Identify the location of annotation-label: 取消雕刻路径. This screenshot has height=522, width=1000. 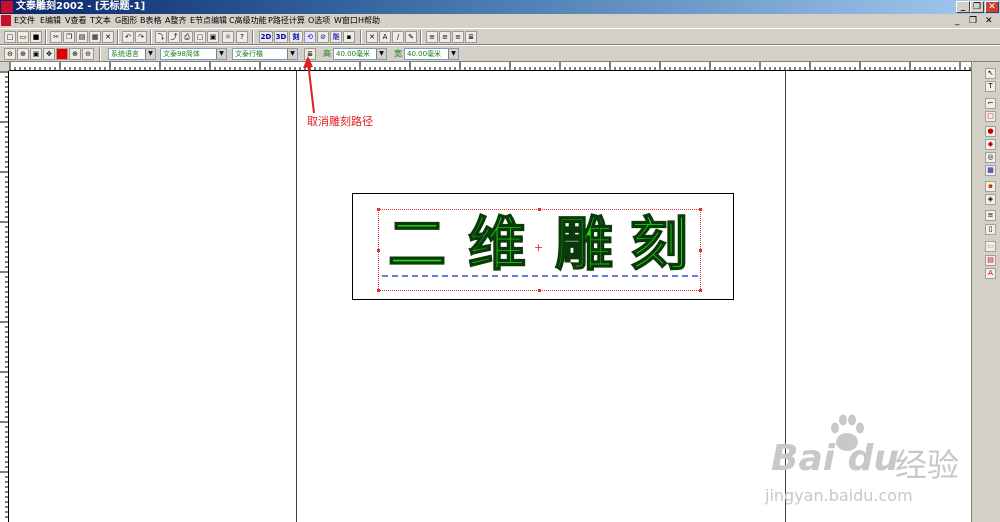
(340, 121).